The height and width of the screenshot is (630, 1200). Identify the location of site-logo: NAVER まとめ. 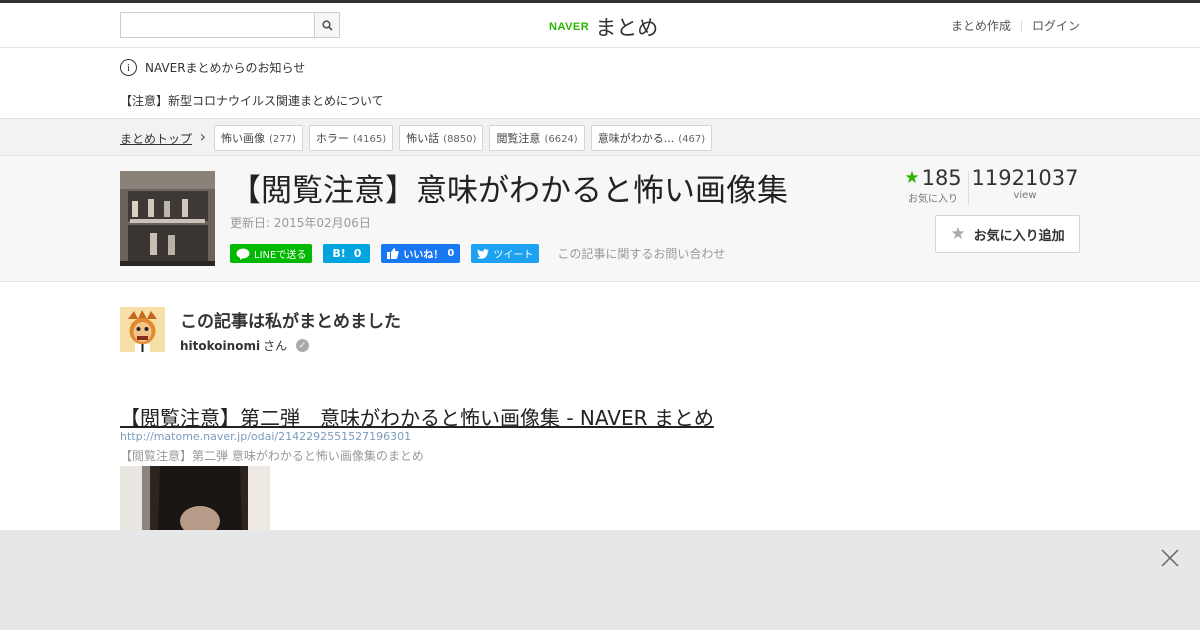
(603, 27).